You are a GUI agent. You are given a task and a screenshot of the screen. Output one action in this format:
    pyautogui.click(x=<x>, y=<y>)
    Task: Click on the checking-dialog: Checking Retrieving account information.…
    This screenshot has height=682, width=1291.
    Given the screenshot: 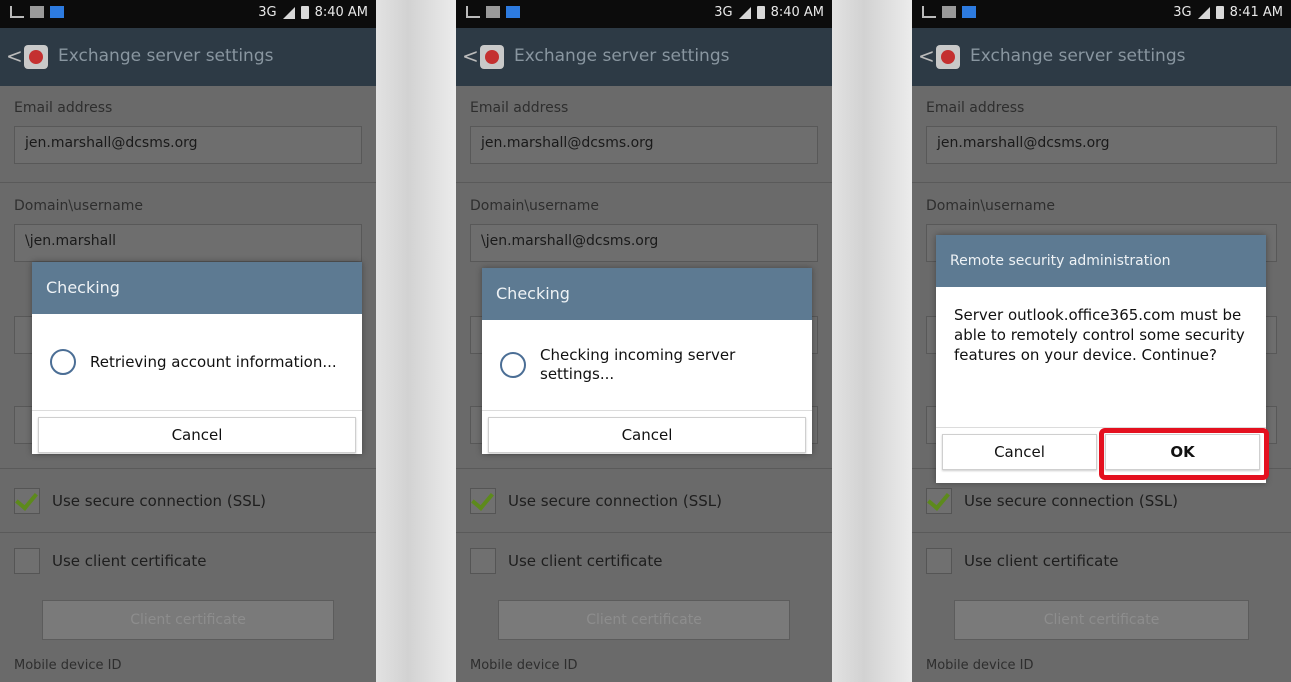 What is the action you would take?
    pyautogui.click(x=197, y=358)
    